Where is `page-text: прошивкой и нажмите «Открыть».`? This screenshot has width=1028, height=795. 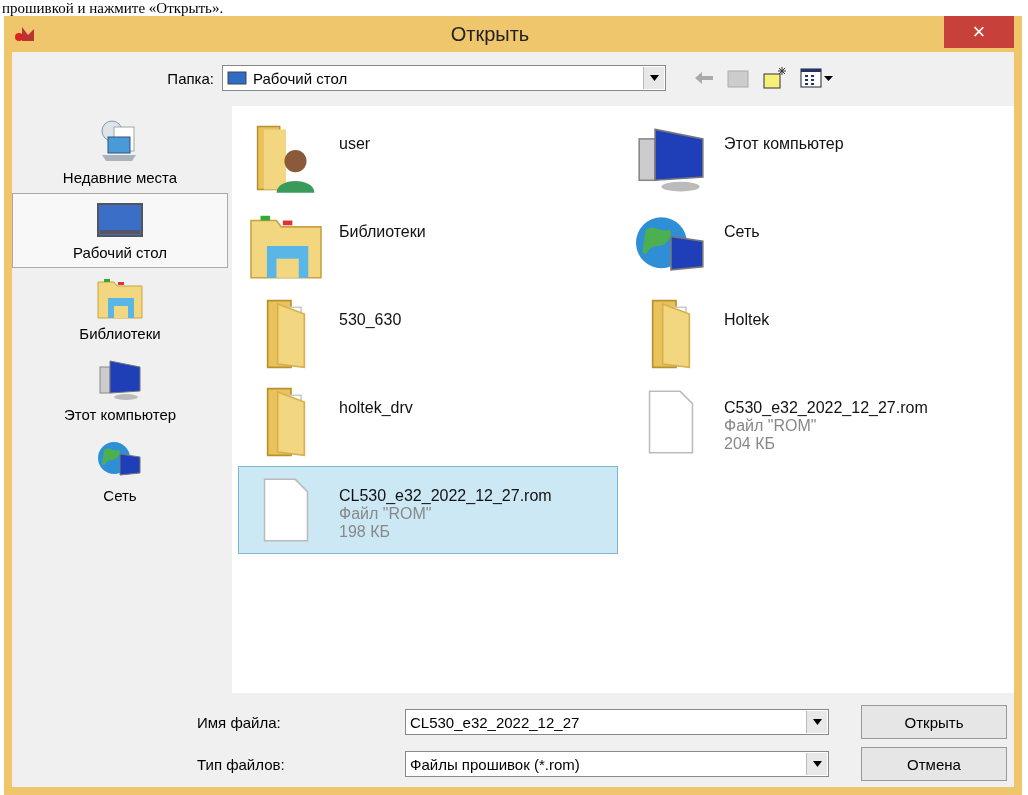
page-text: прошивкой и нажмите «Открыть». is located at coordinates (113, 8).